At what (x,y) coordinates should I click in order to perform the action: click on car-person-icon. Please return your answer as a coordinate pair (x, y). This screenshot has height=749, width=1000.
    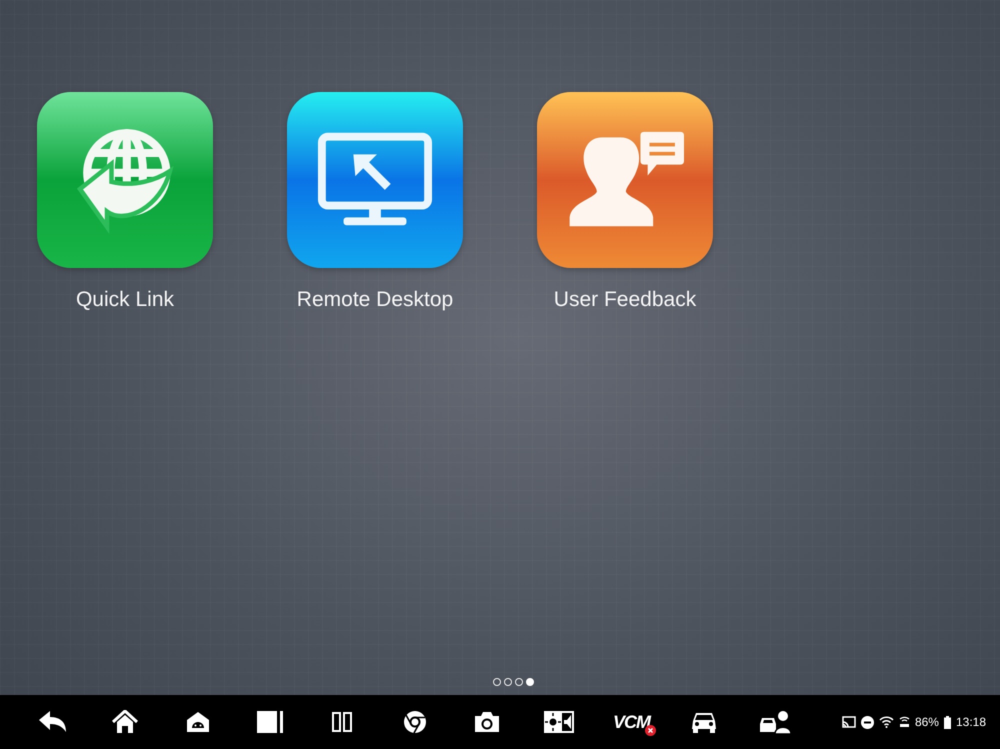
    Looking at the image, I should click on (776, 722).